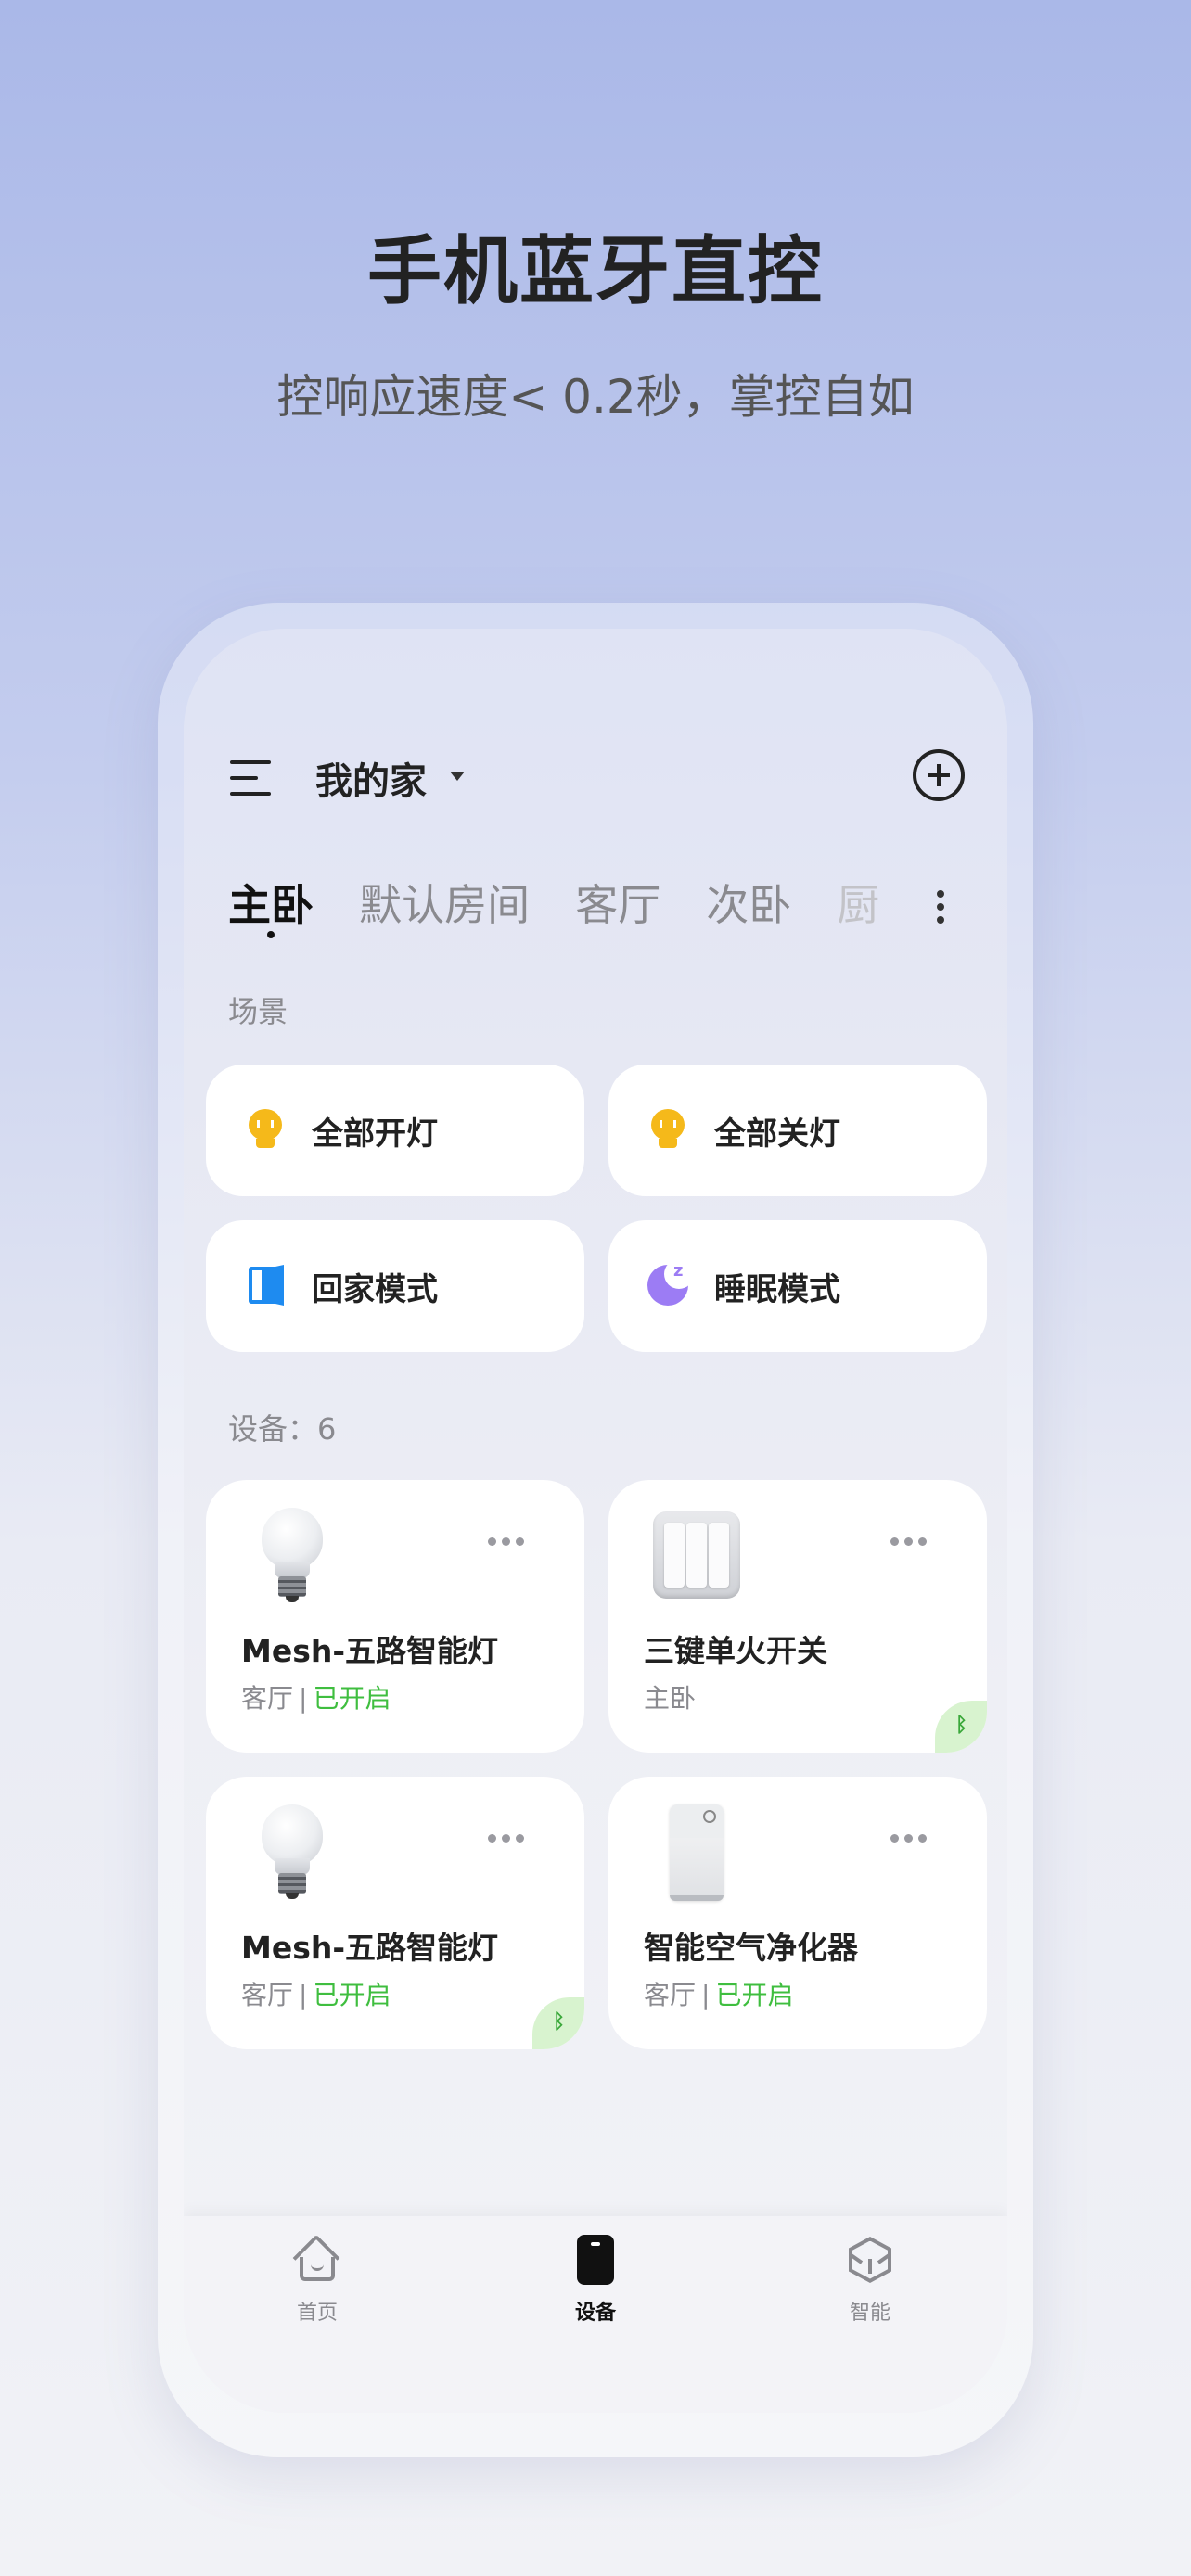  Describe the element at coordinates (250, 778) in the screenshot. I see `menu-icon` at that location.